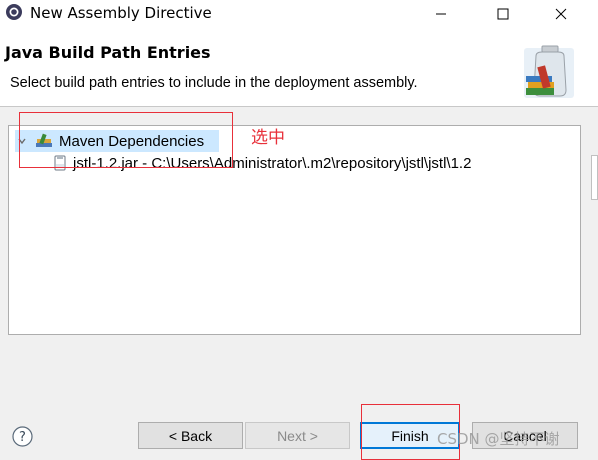  What do you see at coordinates (549, 71) in the screenshot?
I see `jar-library-wizard-icon` at bounding box center [549, 71].